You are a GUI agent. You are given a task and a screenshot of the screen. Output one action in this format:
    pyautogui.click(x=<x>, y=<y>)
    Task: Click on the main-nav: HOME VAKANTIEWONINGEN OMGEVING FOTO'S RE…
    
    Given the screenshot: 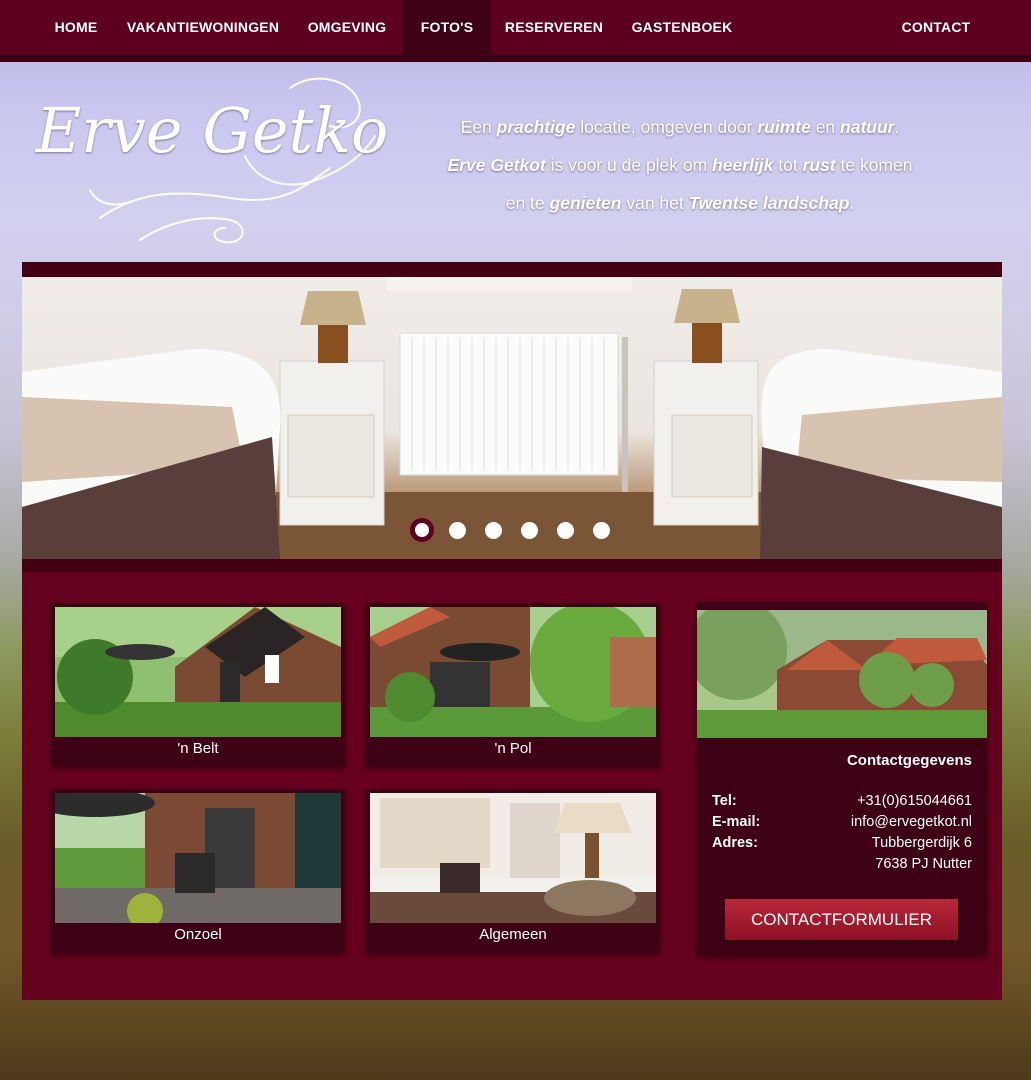 What is the action you would take?
    pyautogui.click(x=515, y=31)
    